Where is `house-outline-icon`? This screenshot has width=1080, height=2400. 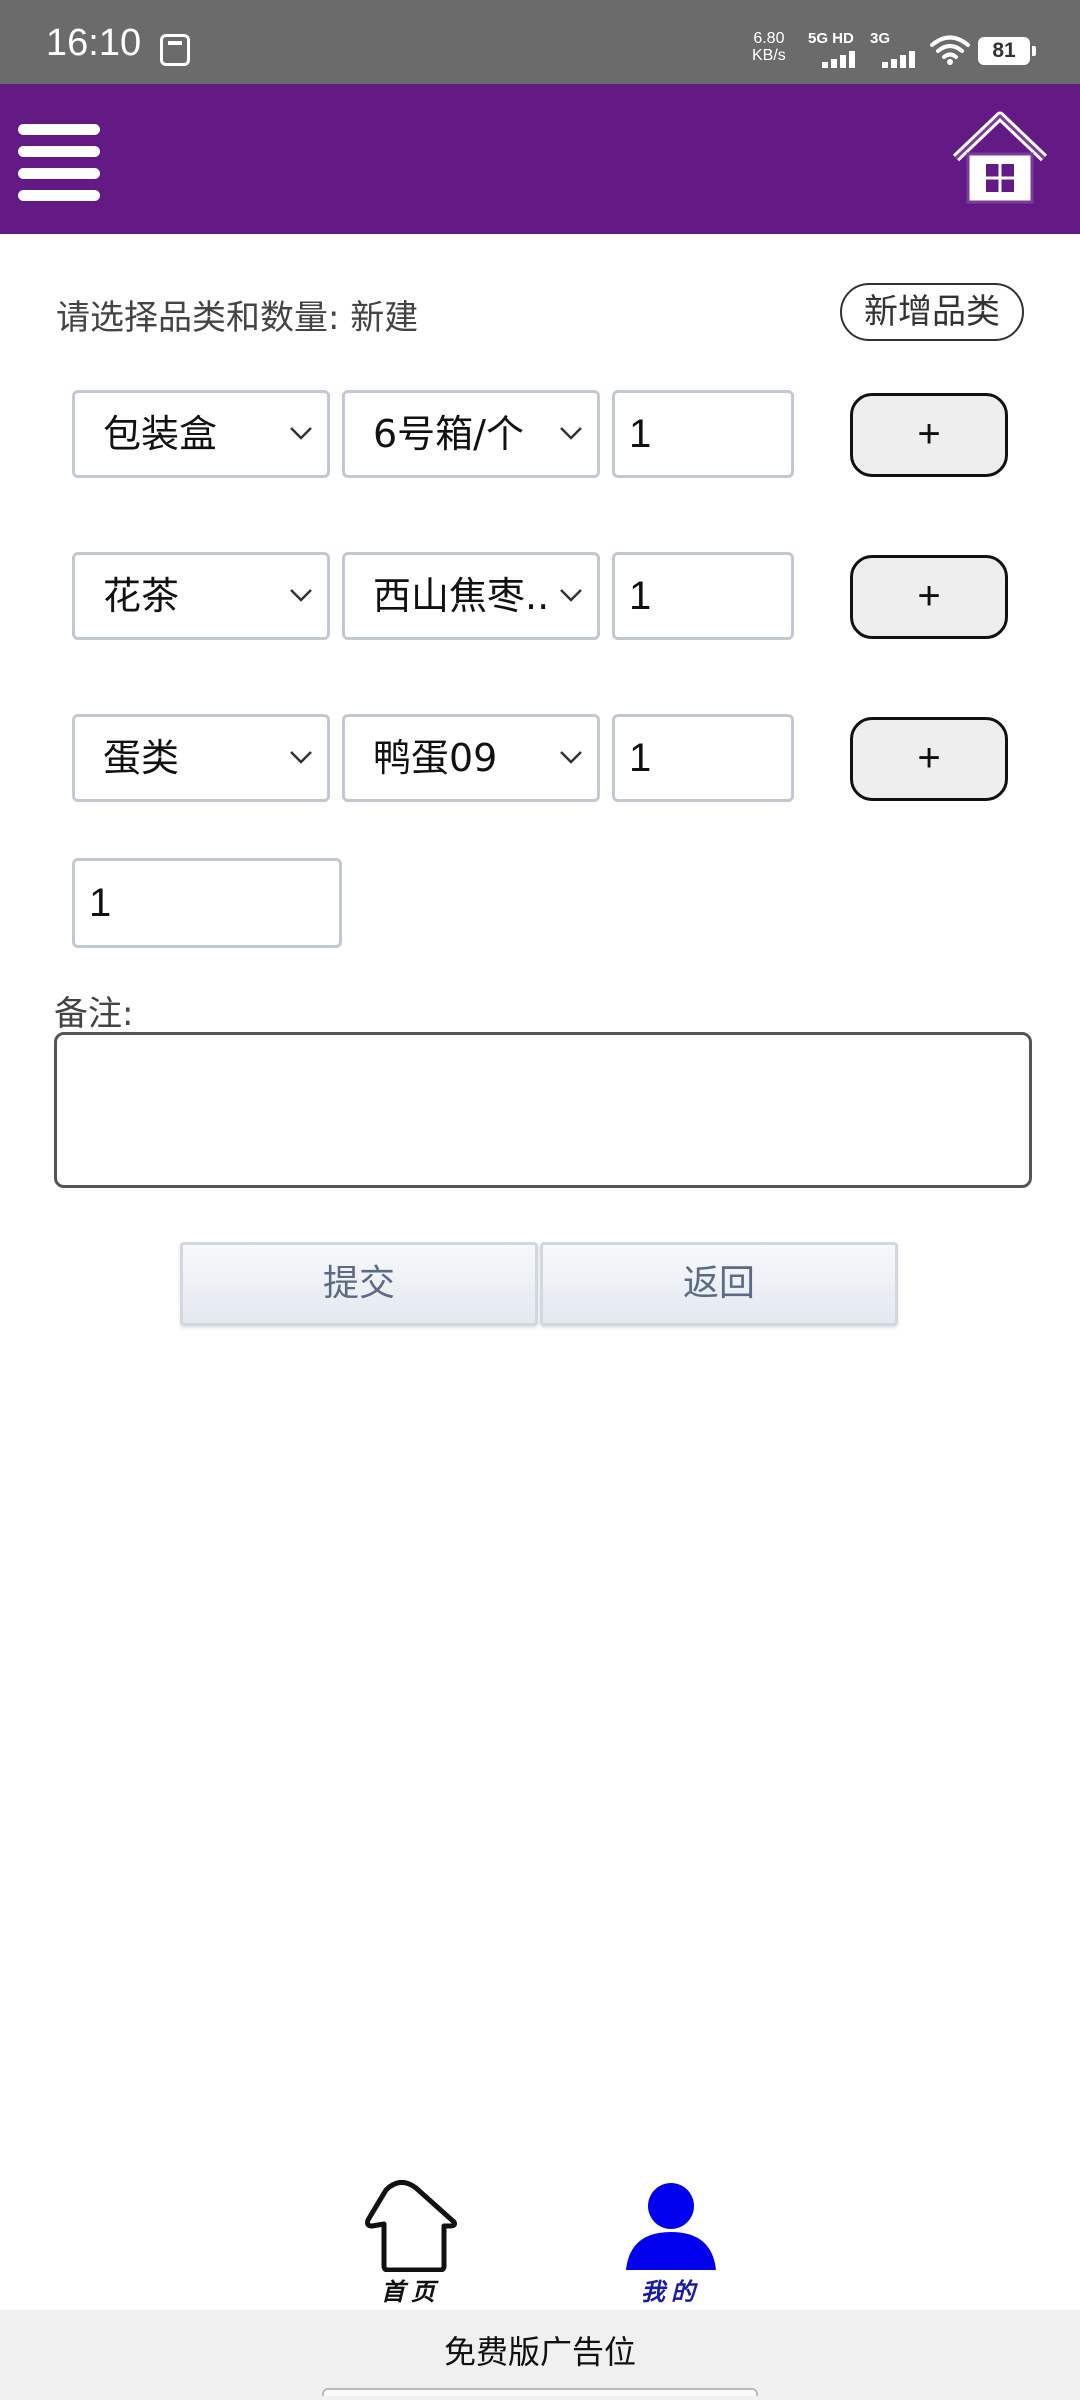
house-outline-icon is located at coordinates (411, 2226).